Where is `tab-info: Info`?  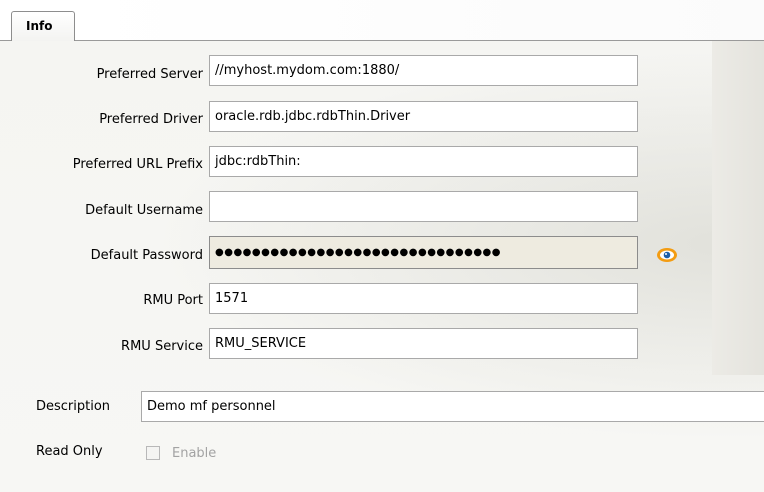 tab-info: Info is located at coordinates (43, 26).